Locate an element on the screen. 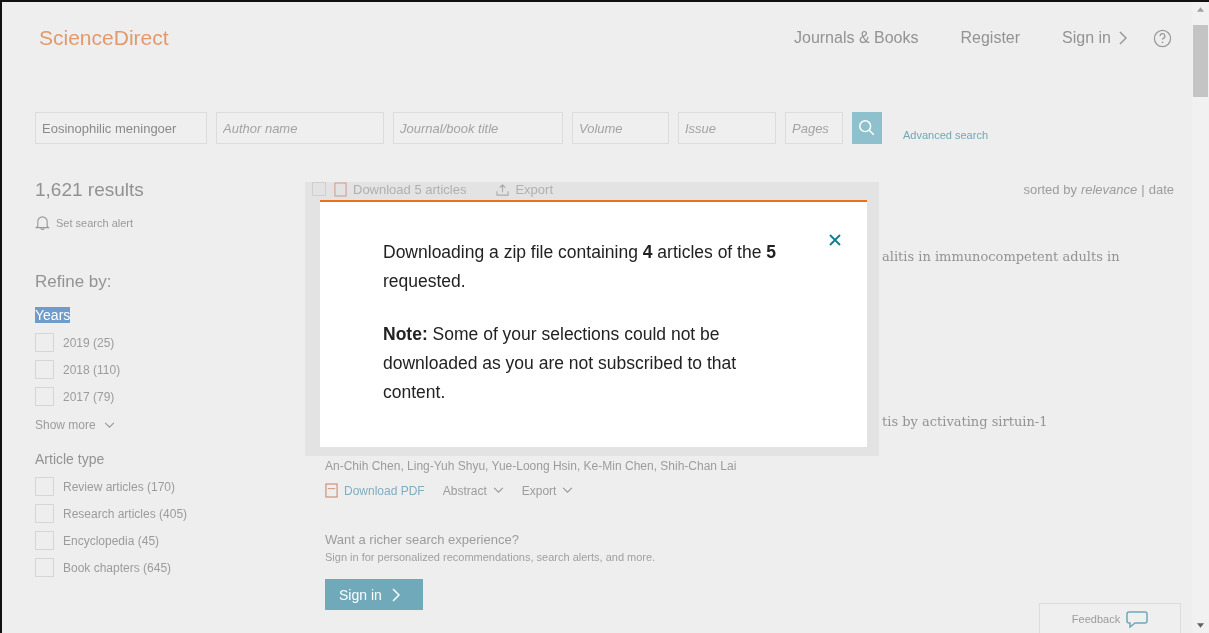 The height and width of the screenshot is (633, 1209). feedback-button: Feedback is located at coordinates (1110, 618).